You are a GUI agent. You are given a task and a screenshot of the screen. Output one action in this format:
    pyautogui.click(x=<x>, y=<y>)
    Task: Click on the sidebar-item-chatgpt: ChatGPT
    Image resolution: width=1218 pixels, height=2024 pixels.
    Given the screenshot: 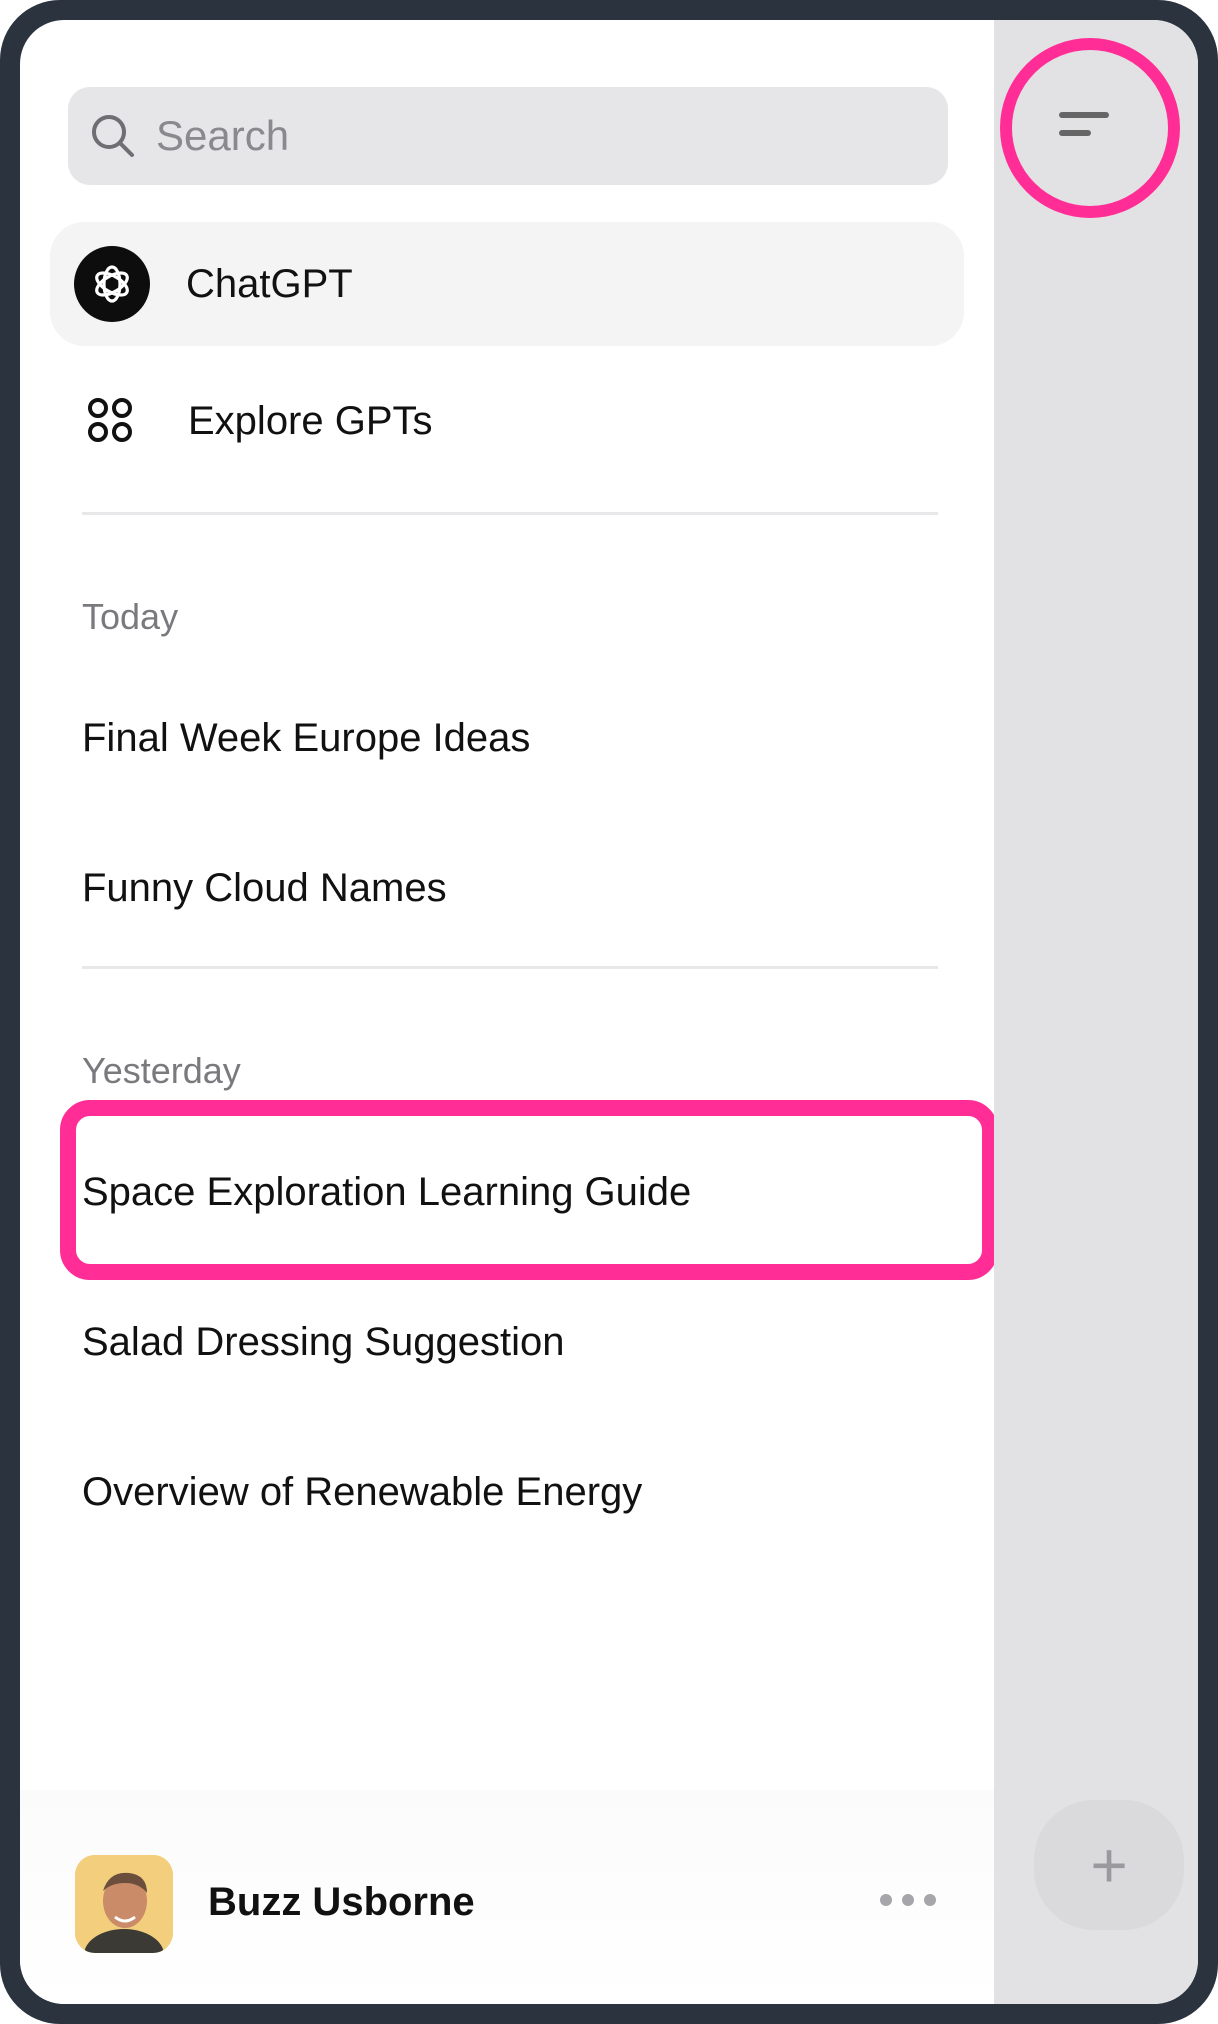 What is the action you would take?
    pyautogui.click(x=507, y=284)
    